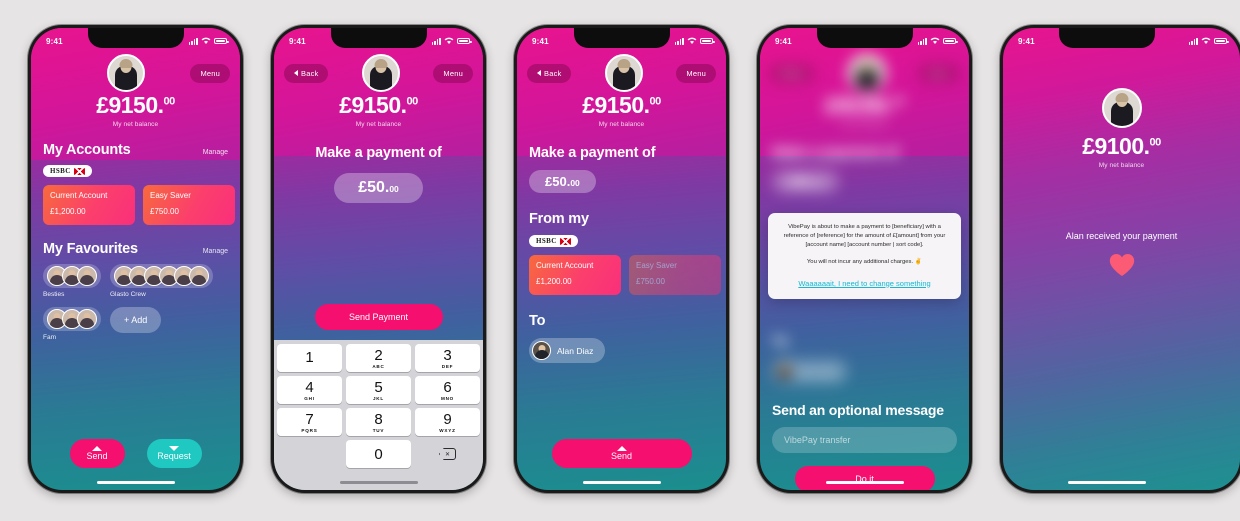 The width and height of the screenshot is (1240, 521). I want to click on favourites-manage-link: Manage, so click(215, 251).